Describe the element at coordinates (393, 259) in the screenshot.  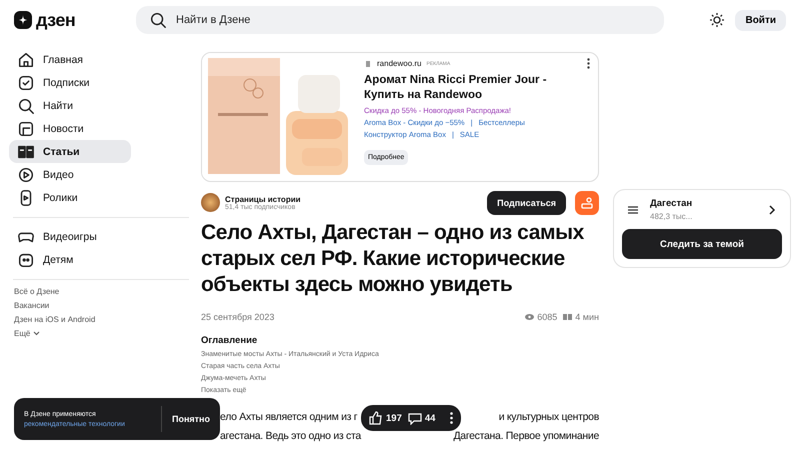
I see `article-title: Село Ахты, Дагестан – одно из самых старых сел РФ. Какие исторические объекты здесь можно увидеть` at that location.